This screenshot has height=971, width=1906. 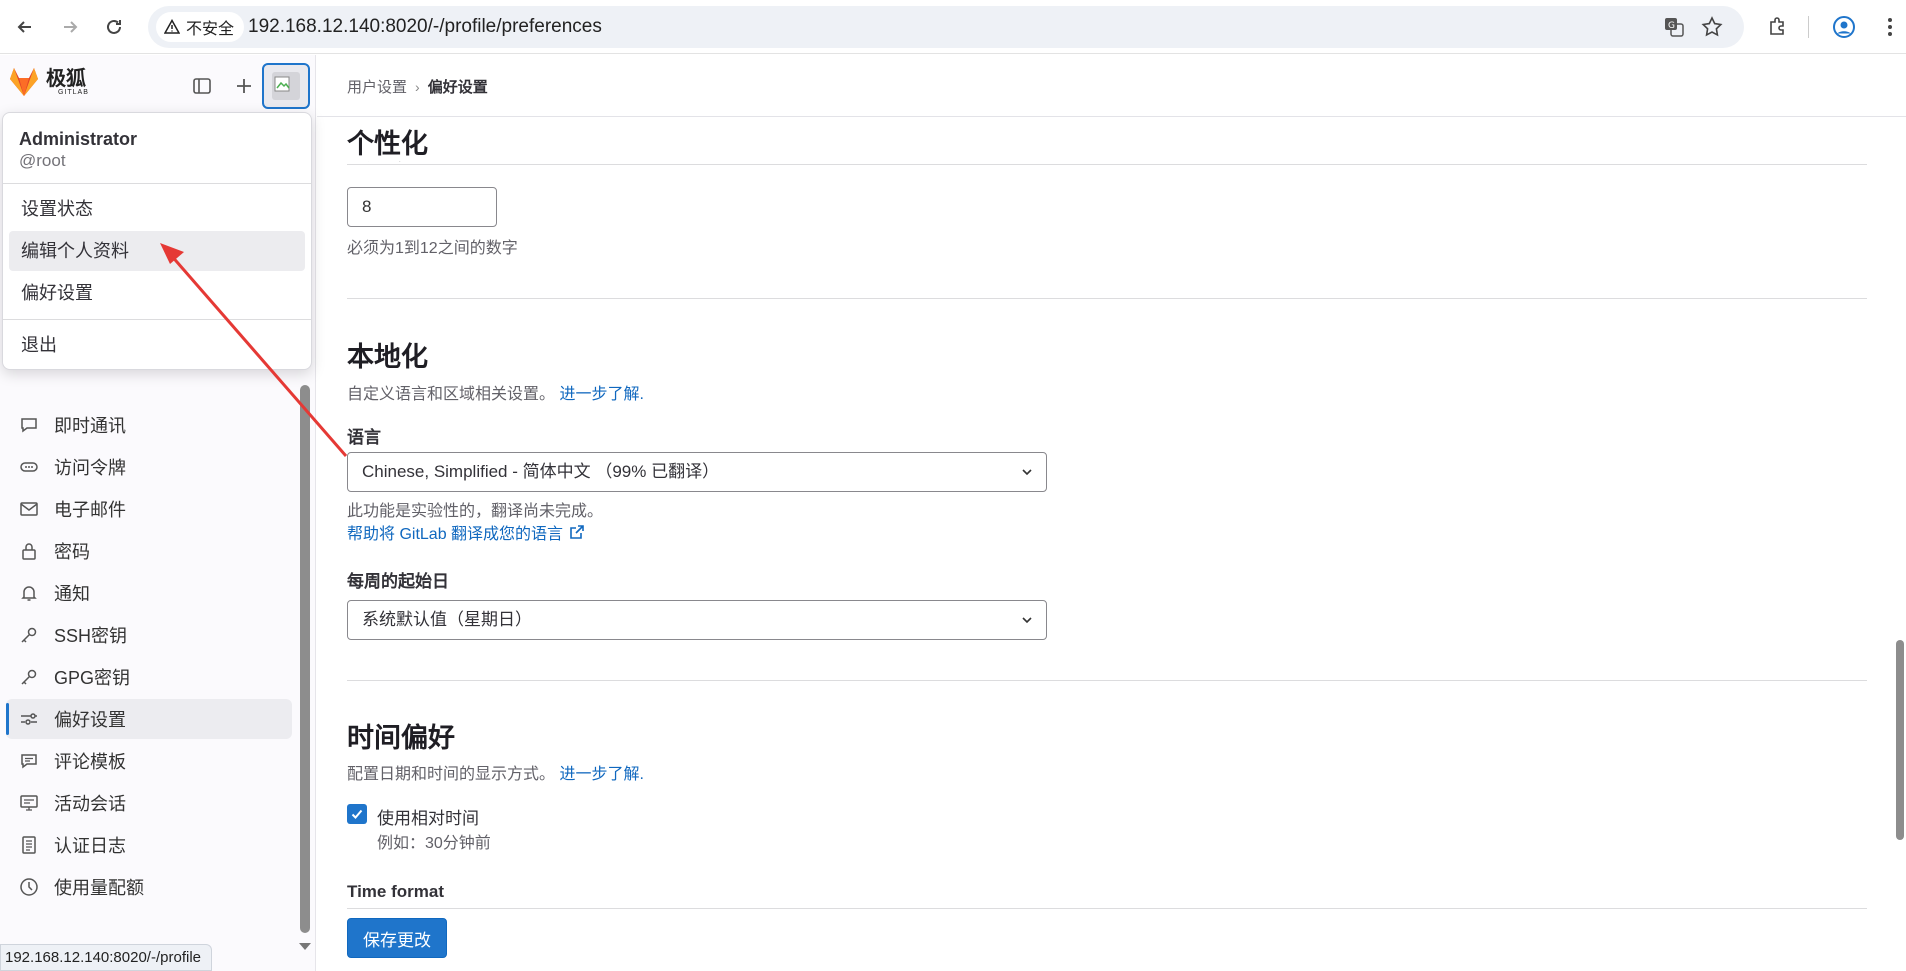 What do you see at coordinates (42, 160) in the screenshot?
I see `user-handle: @root` at bounding box center [42, 160].